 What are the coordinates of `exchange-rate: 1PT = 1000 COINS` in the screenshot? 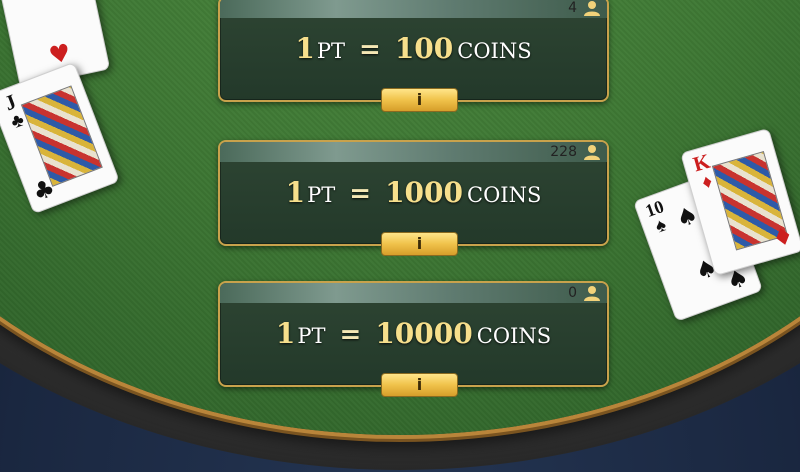 It's located at (413, 192).